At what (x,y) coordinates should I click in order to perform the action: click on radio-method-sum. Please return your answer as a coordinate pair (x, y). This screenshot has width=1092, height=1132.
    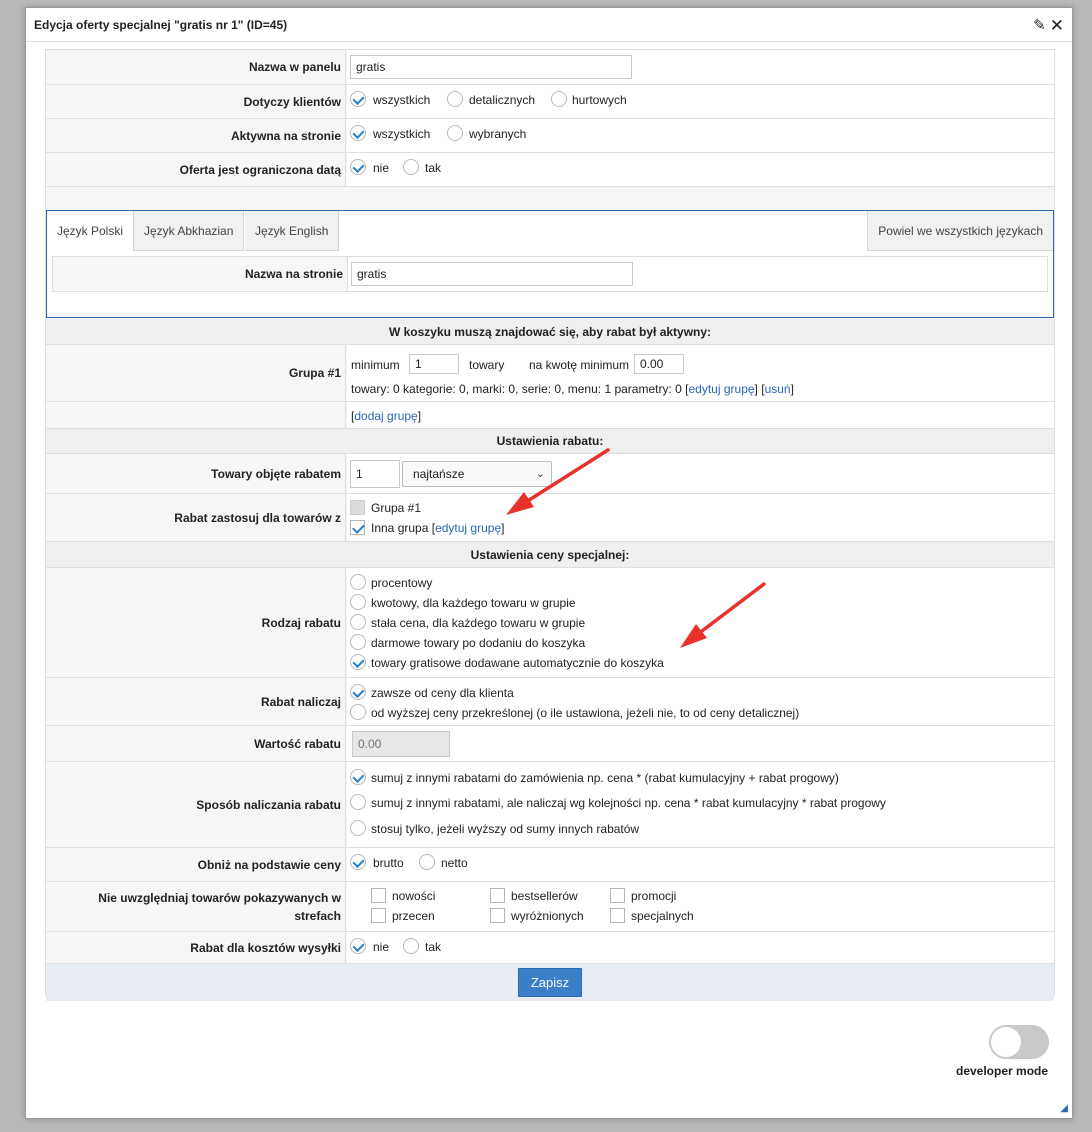
    Looking at the image, I should click on (358, 777).